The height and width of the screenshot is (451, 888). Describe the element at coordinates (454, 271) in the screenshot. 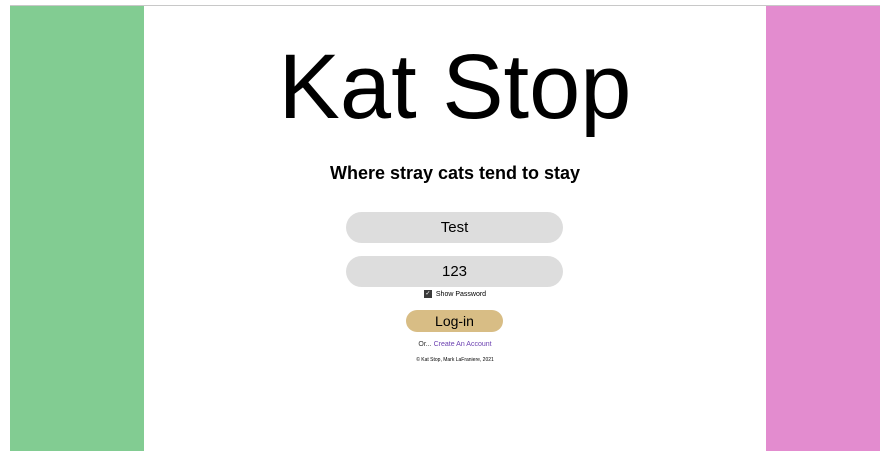

I see `password-input` at that location.